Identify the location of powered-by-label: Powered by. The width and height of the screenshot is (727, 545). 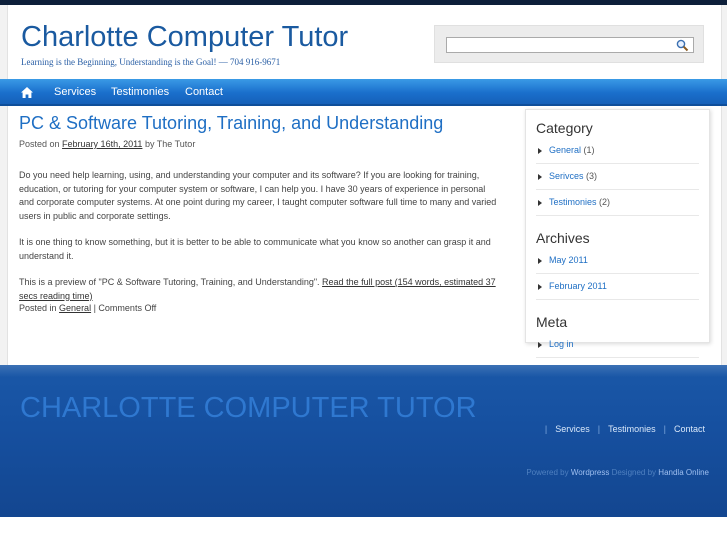
(547, 472).